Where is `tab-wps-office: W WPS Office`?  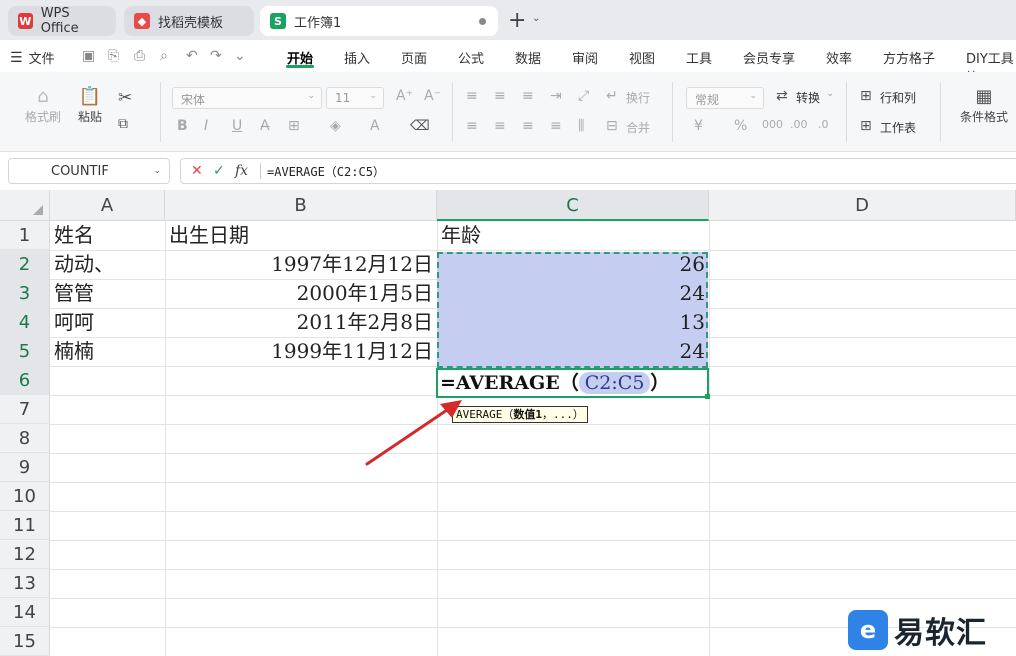
tab-wps-office: W WPS Office is located at coordinates (62, 21).